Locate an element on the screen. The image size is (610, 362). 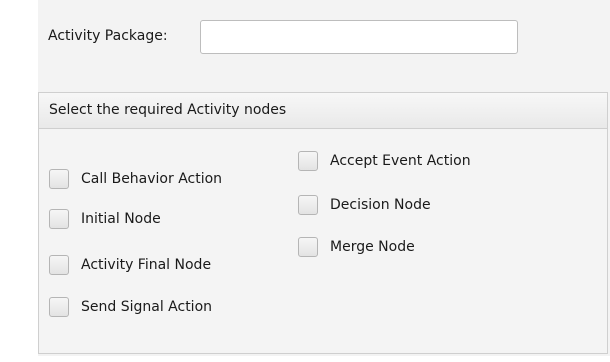
checkbox-label: Accept Event Action is located at coordinates (400, 161).